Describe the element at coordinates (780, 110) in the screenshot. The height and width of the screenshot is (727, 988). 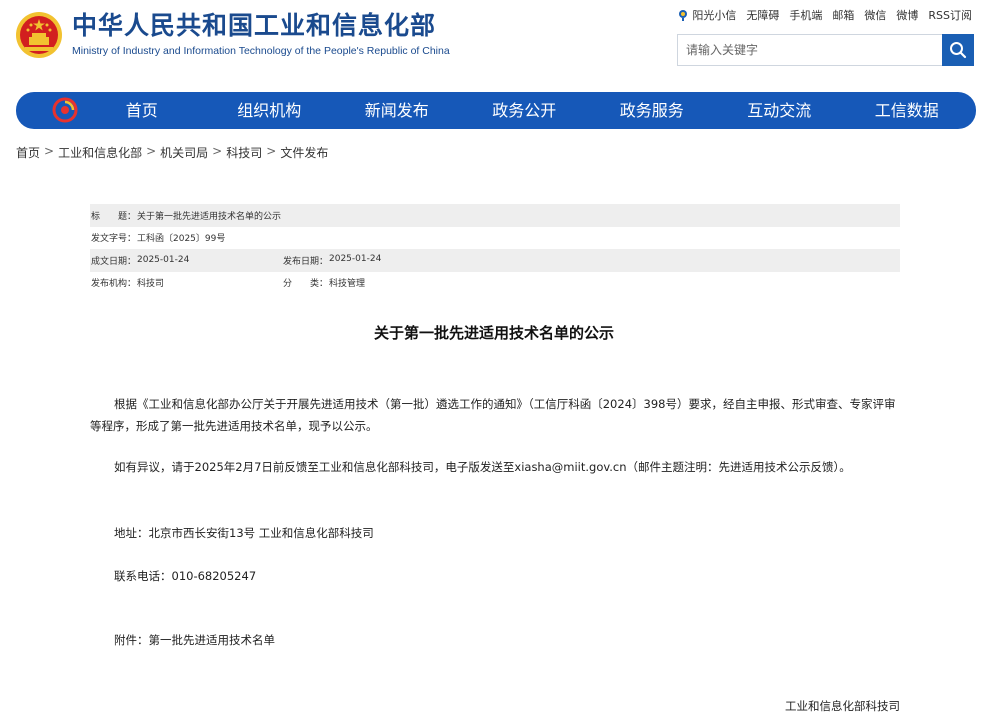
I see `nav-interaction: 互动交流` at that location.